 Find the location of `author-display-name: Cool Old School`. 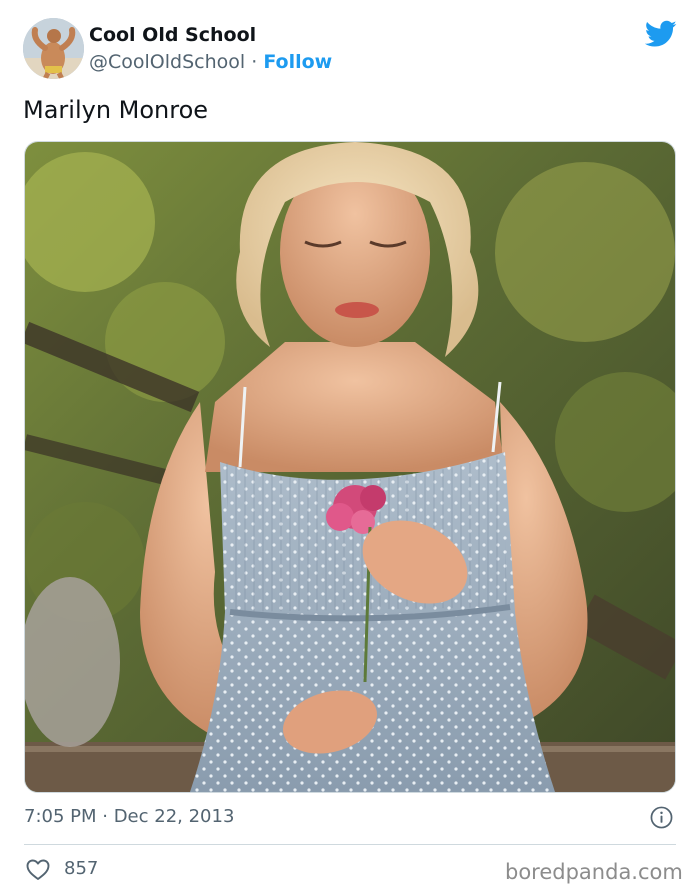

author-display-name: Cool Old School is located at coordinates (172, 35).